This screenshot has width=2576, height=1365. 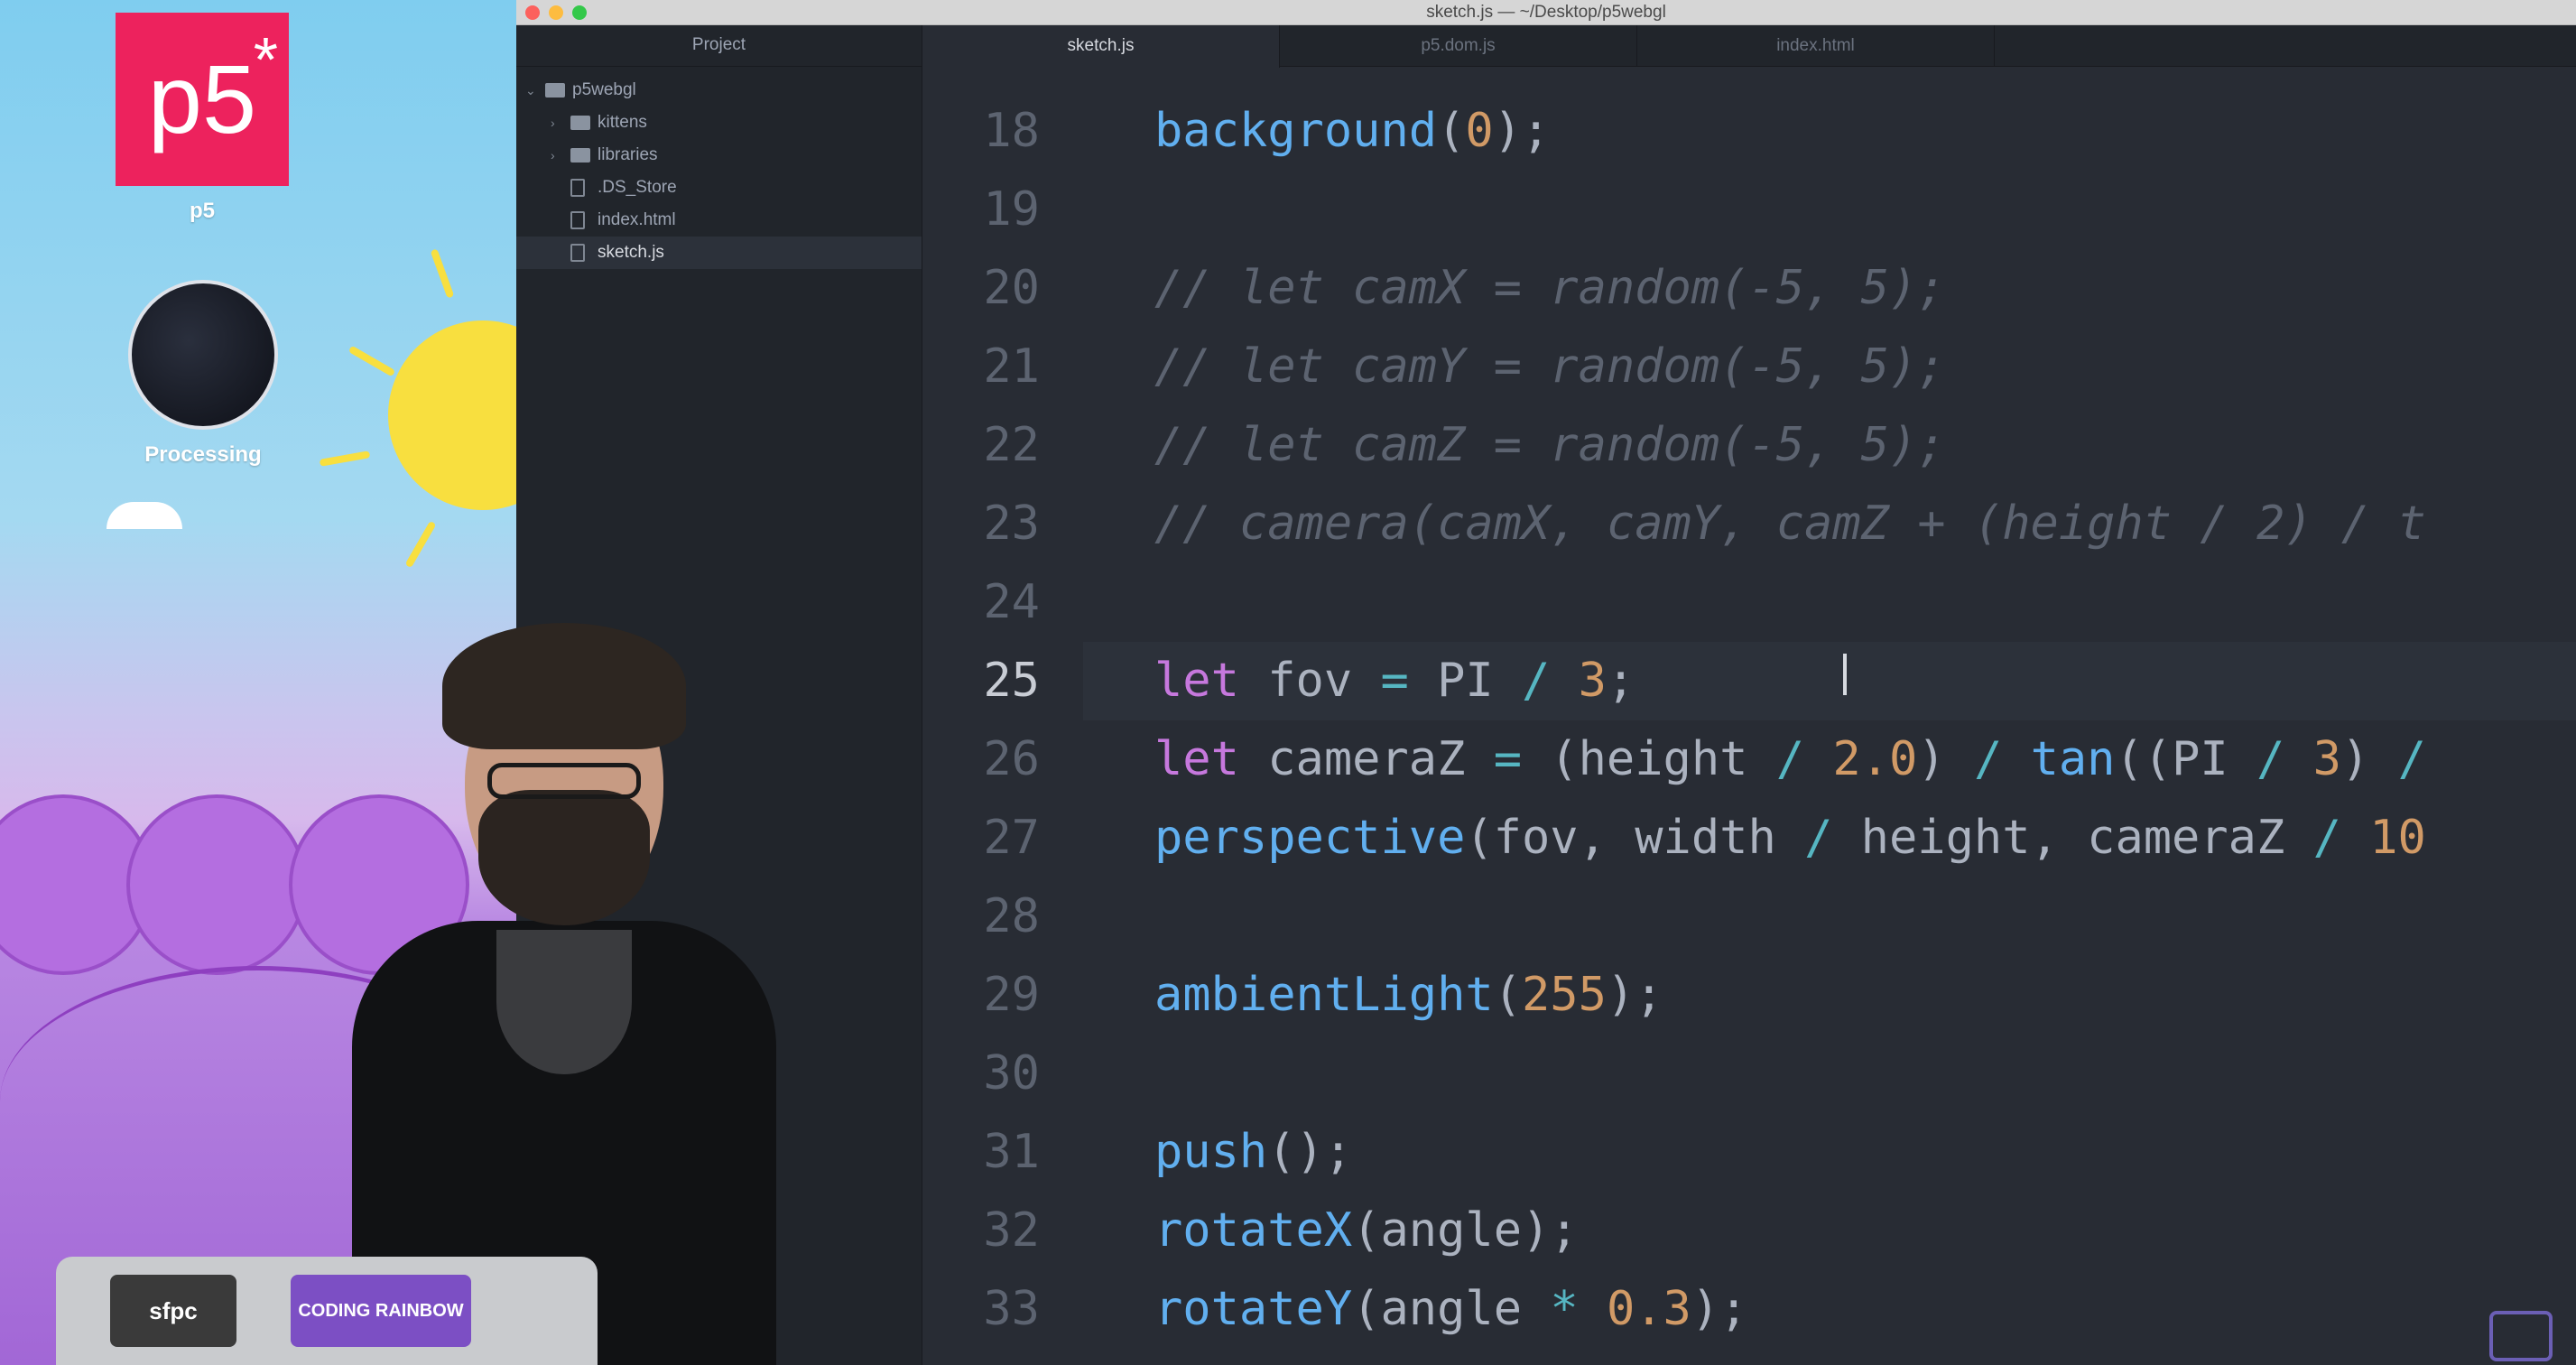 I want to click on code-line: push();, so click(x=1253, y=1153).